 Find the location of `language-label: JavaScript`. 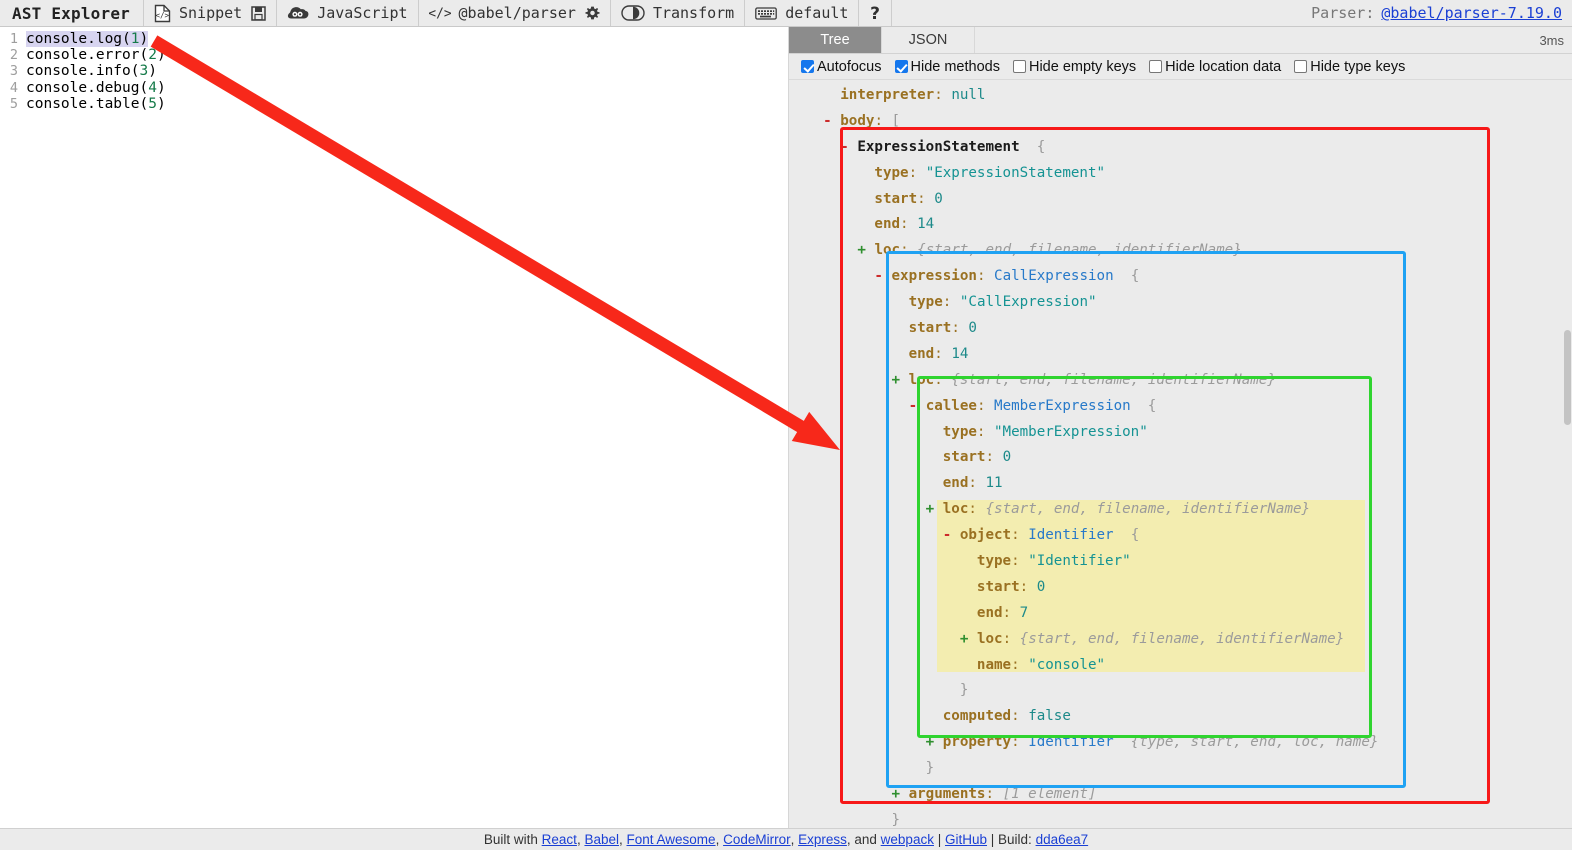

language-label: JavaScript is located at coordinates (362, 13).